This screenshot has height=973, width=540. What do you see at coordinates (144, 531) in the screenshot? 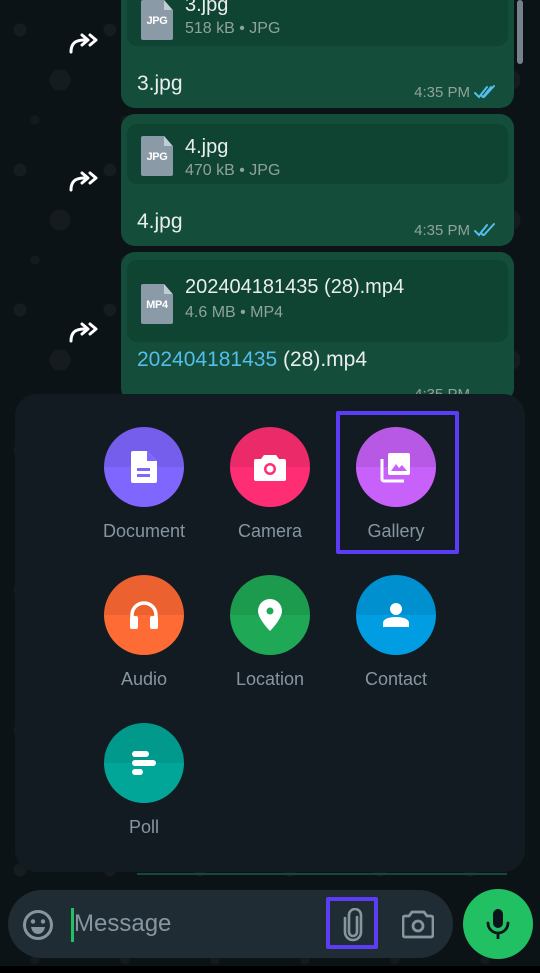
I see `attach-label: Document` at bounding box center [144, 531].